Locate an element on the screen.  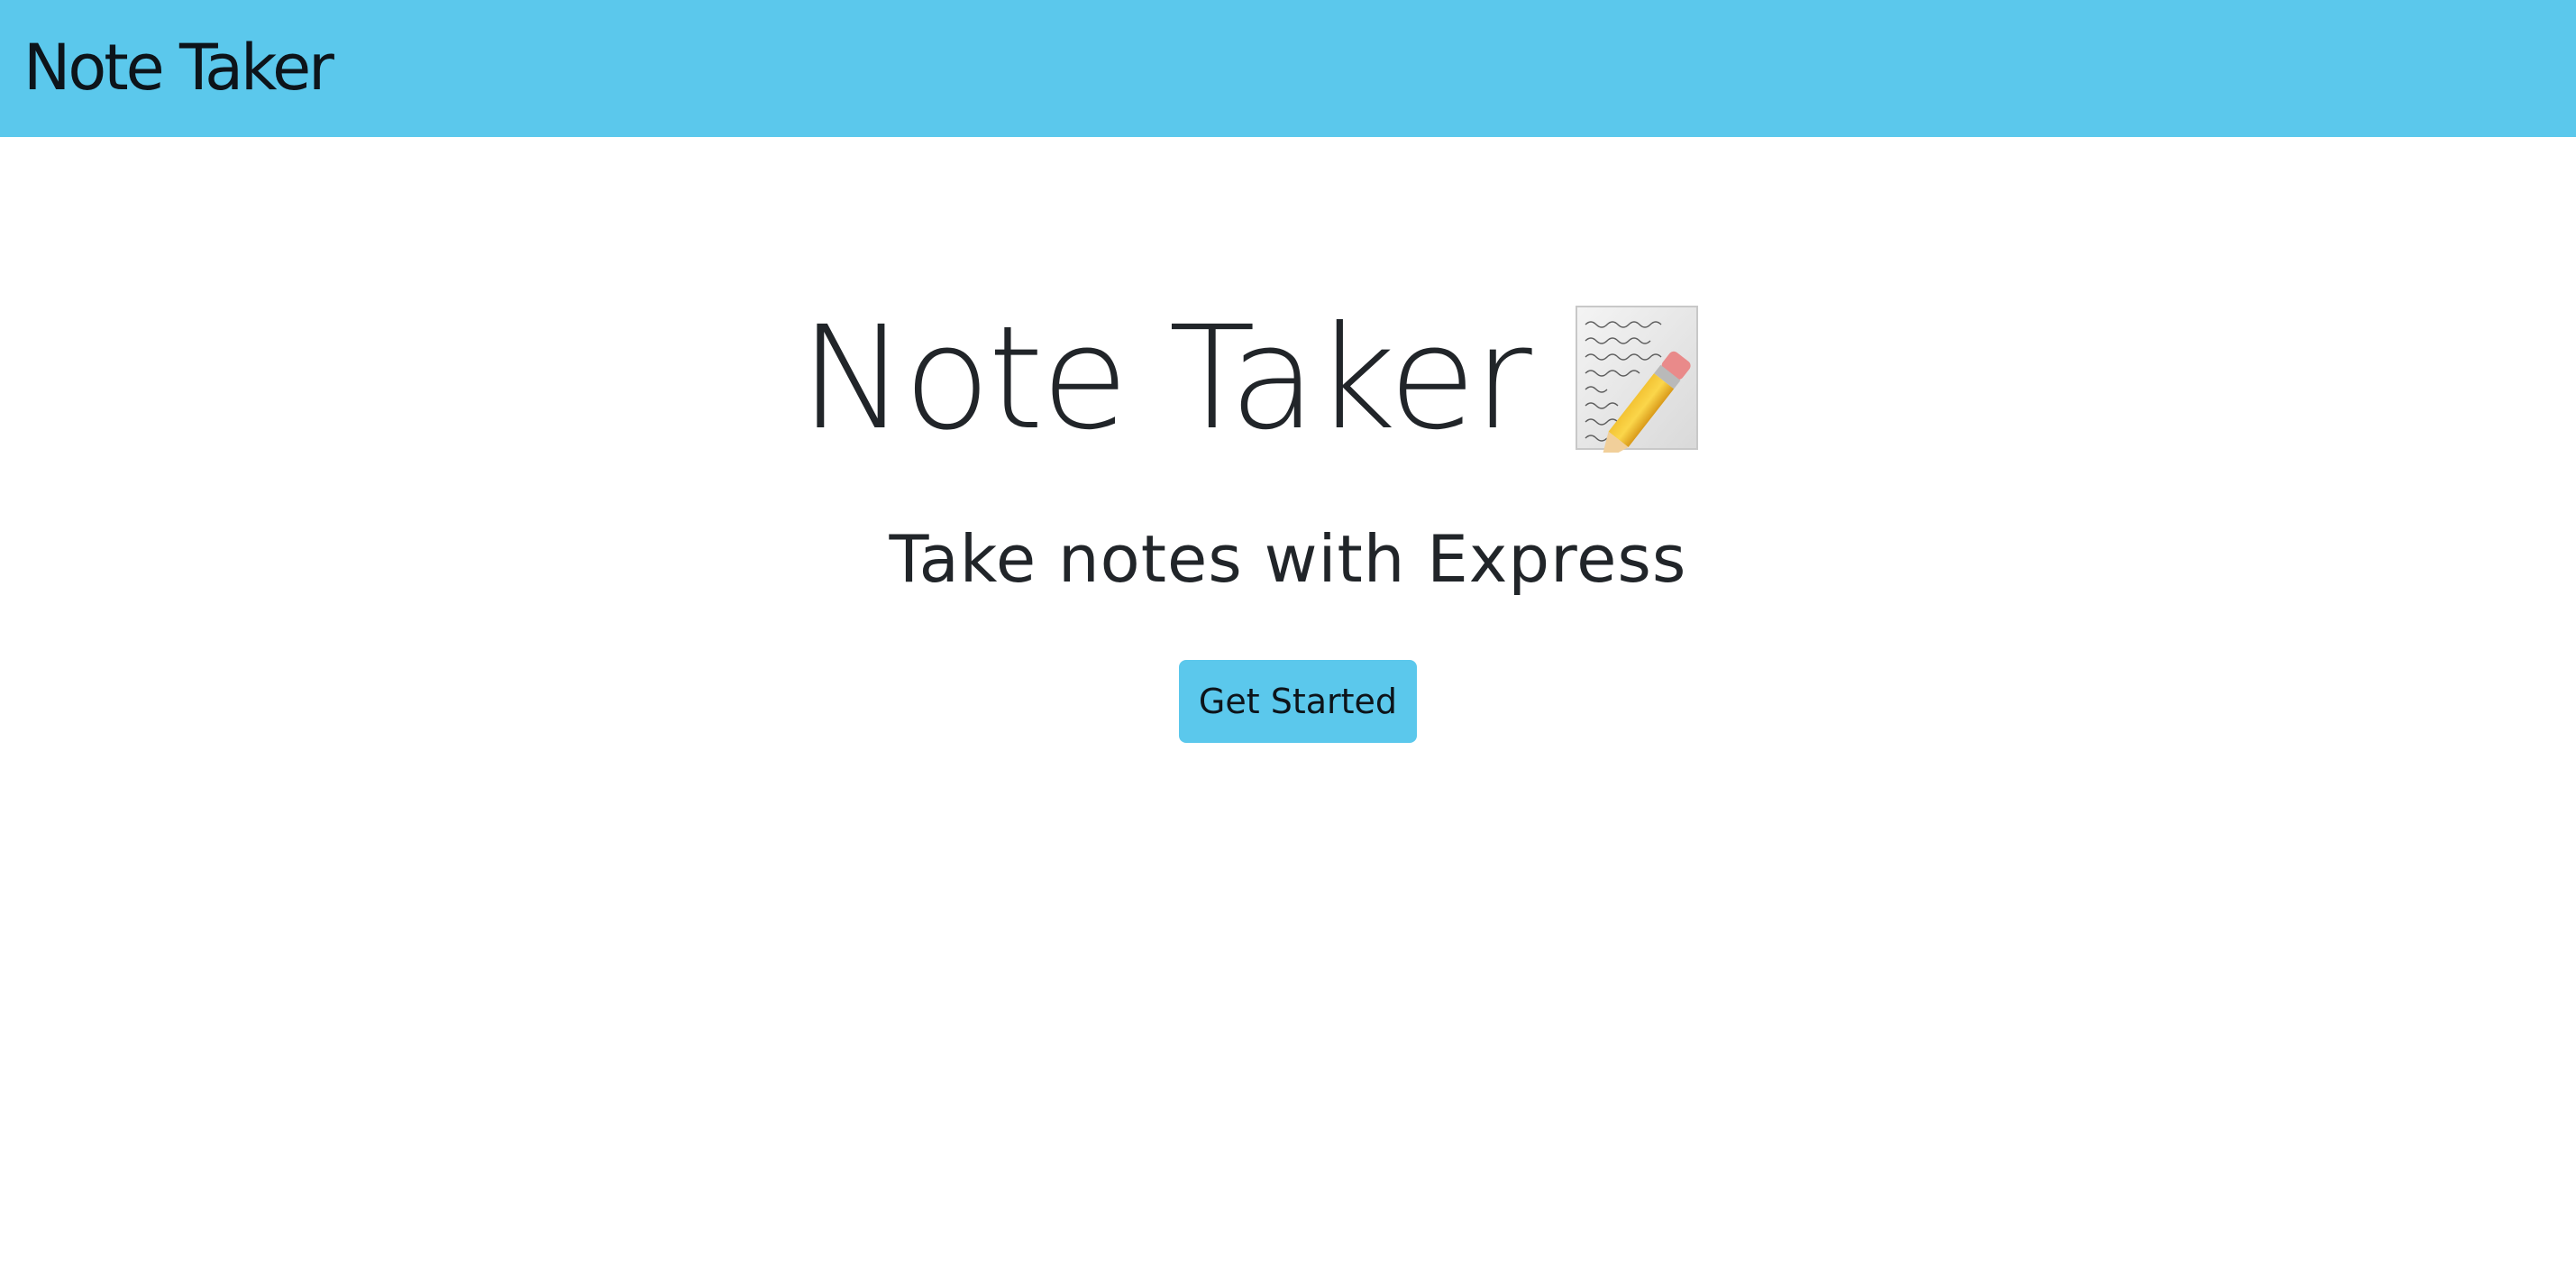
navbar: Note Taker is located at coordinates (1288, 68).